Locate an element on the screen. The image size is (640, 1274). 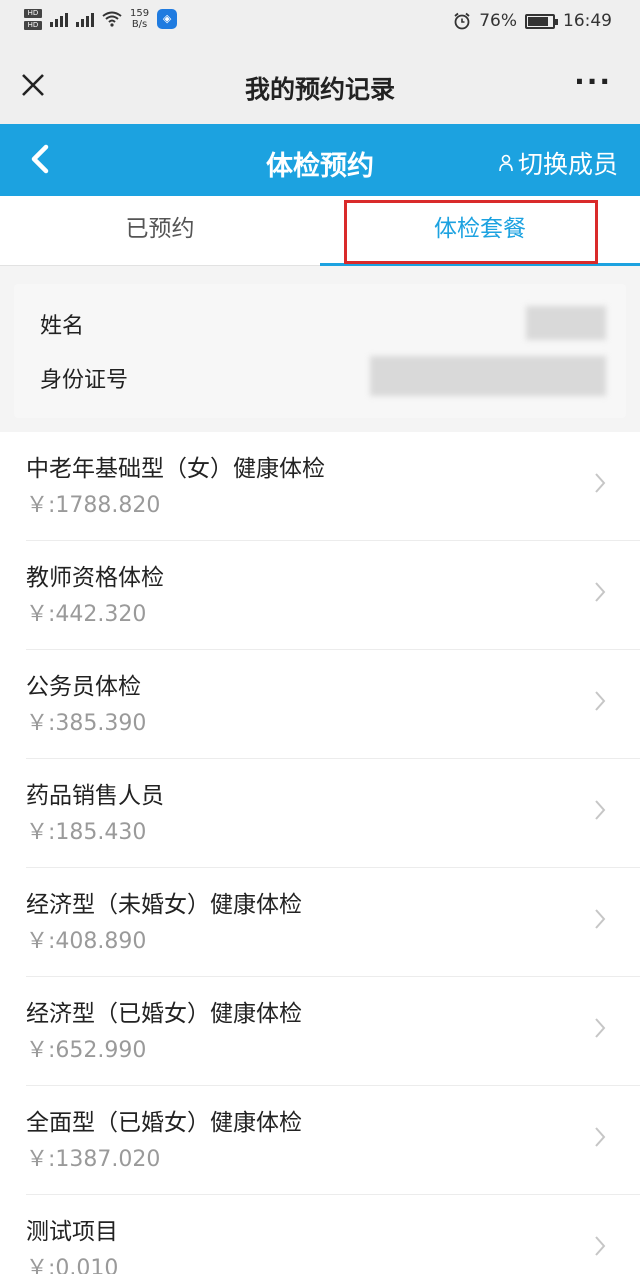
package-list-item: 全面型（已婚女）健康体检 ￥:1387.020 is located at coordinates (333, 1140).